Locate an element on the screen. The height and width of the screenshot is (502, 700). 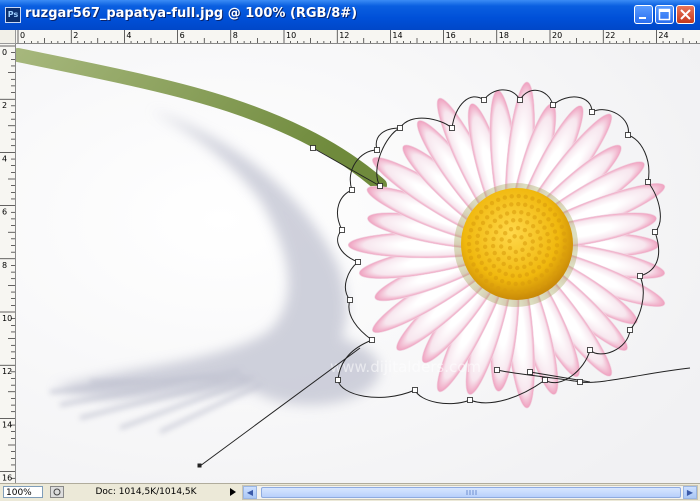
vertical-ruler: 0 2 4 6 8 10 12 14 16 is located at coordinates (8, 263).